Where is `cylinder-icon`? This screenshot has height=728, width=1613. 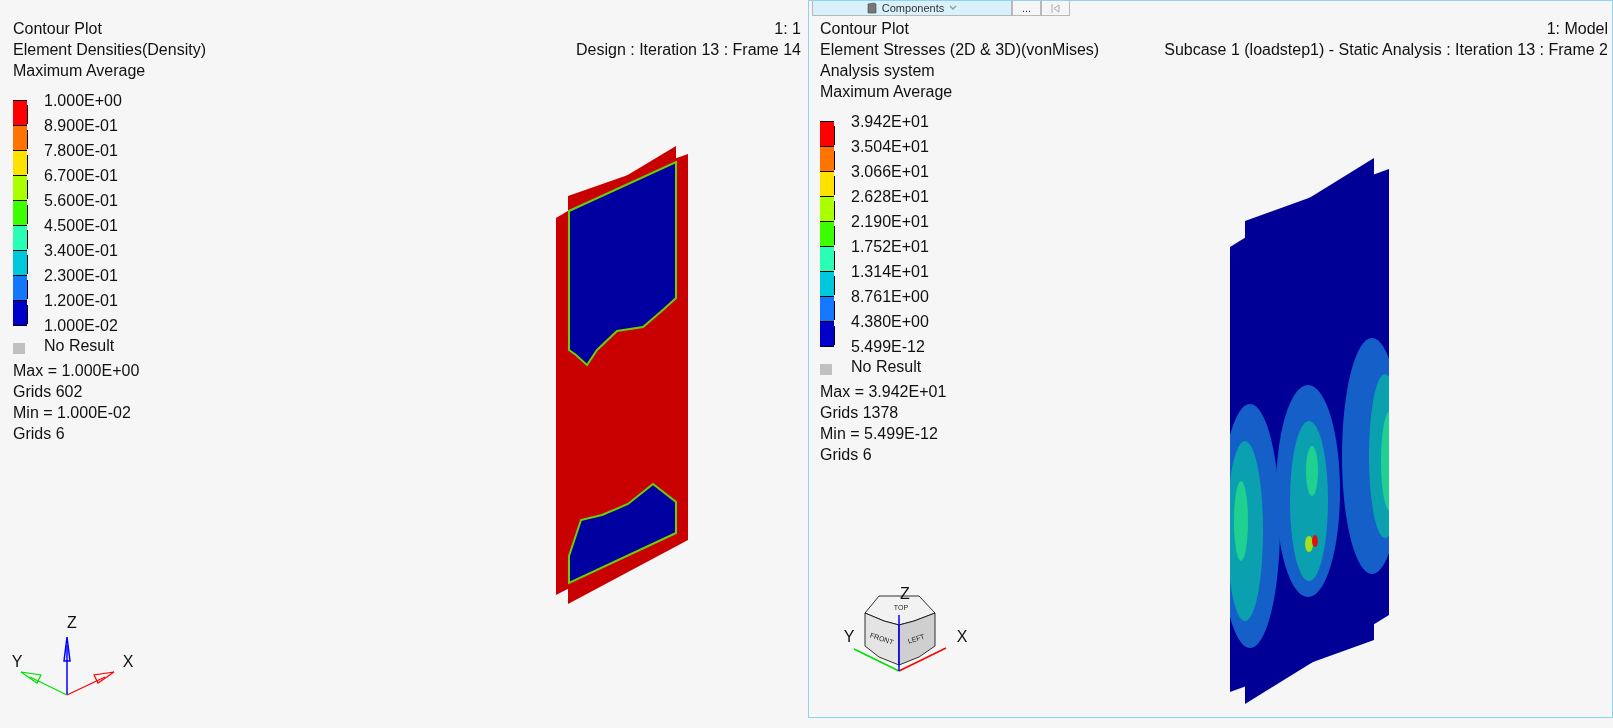
cylinder-icon is located at coordinates (871, 8).